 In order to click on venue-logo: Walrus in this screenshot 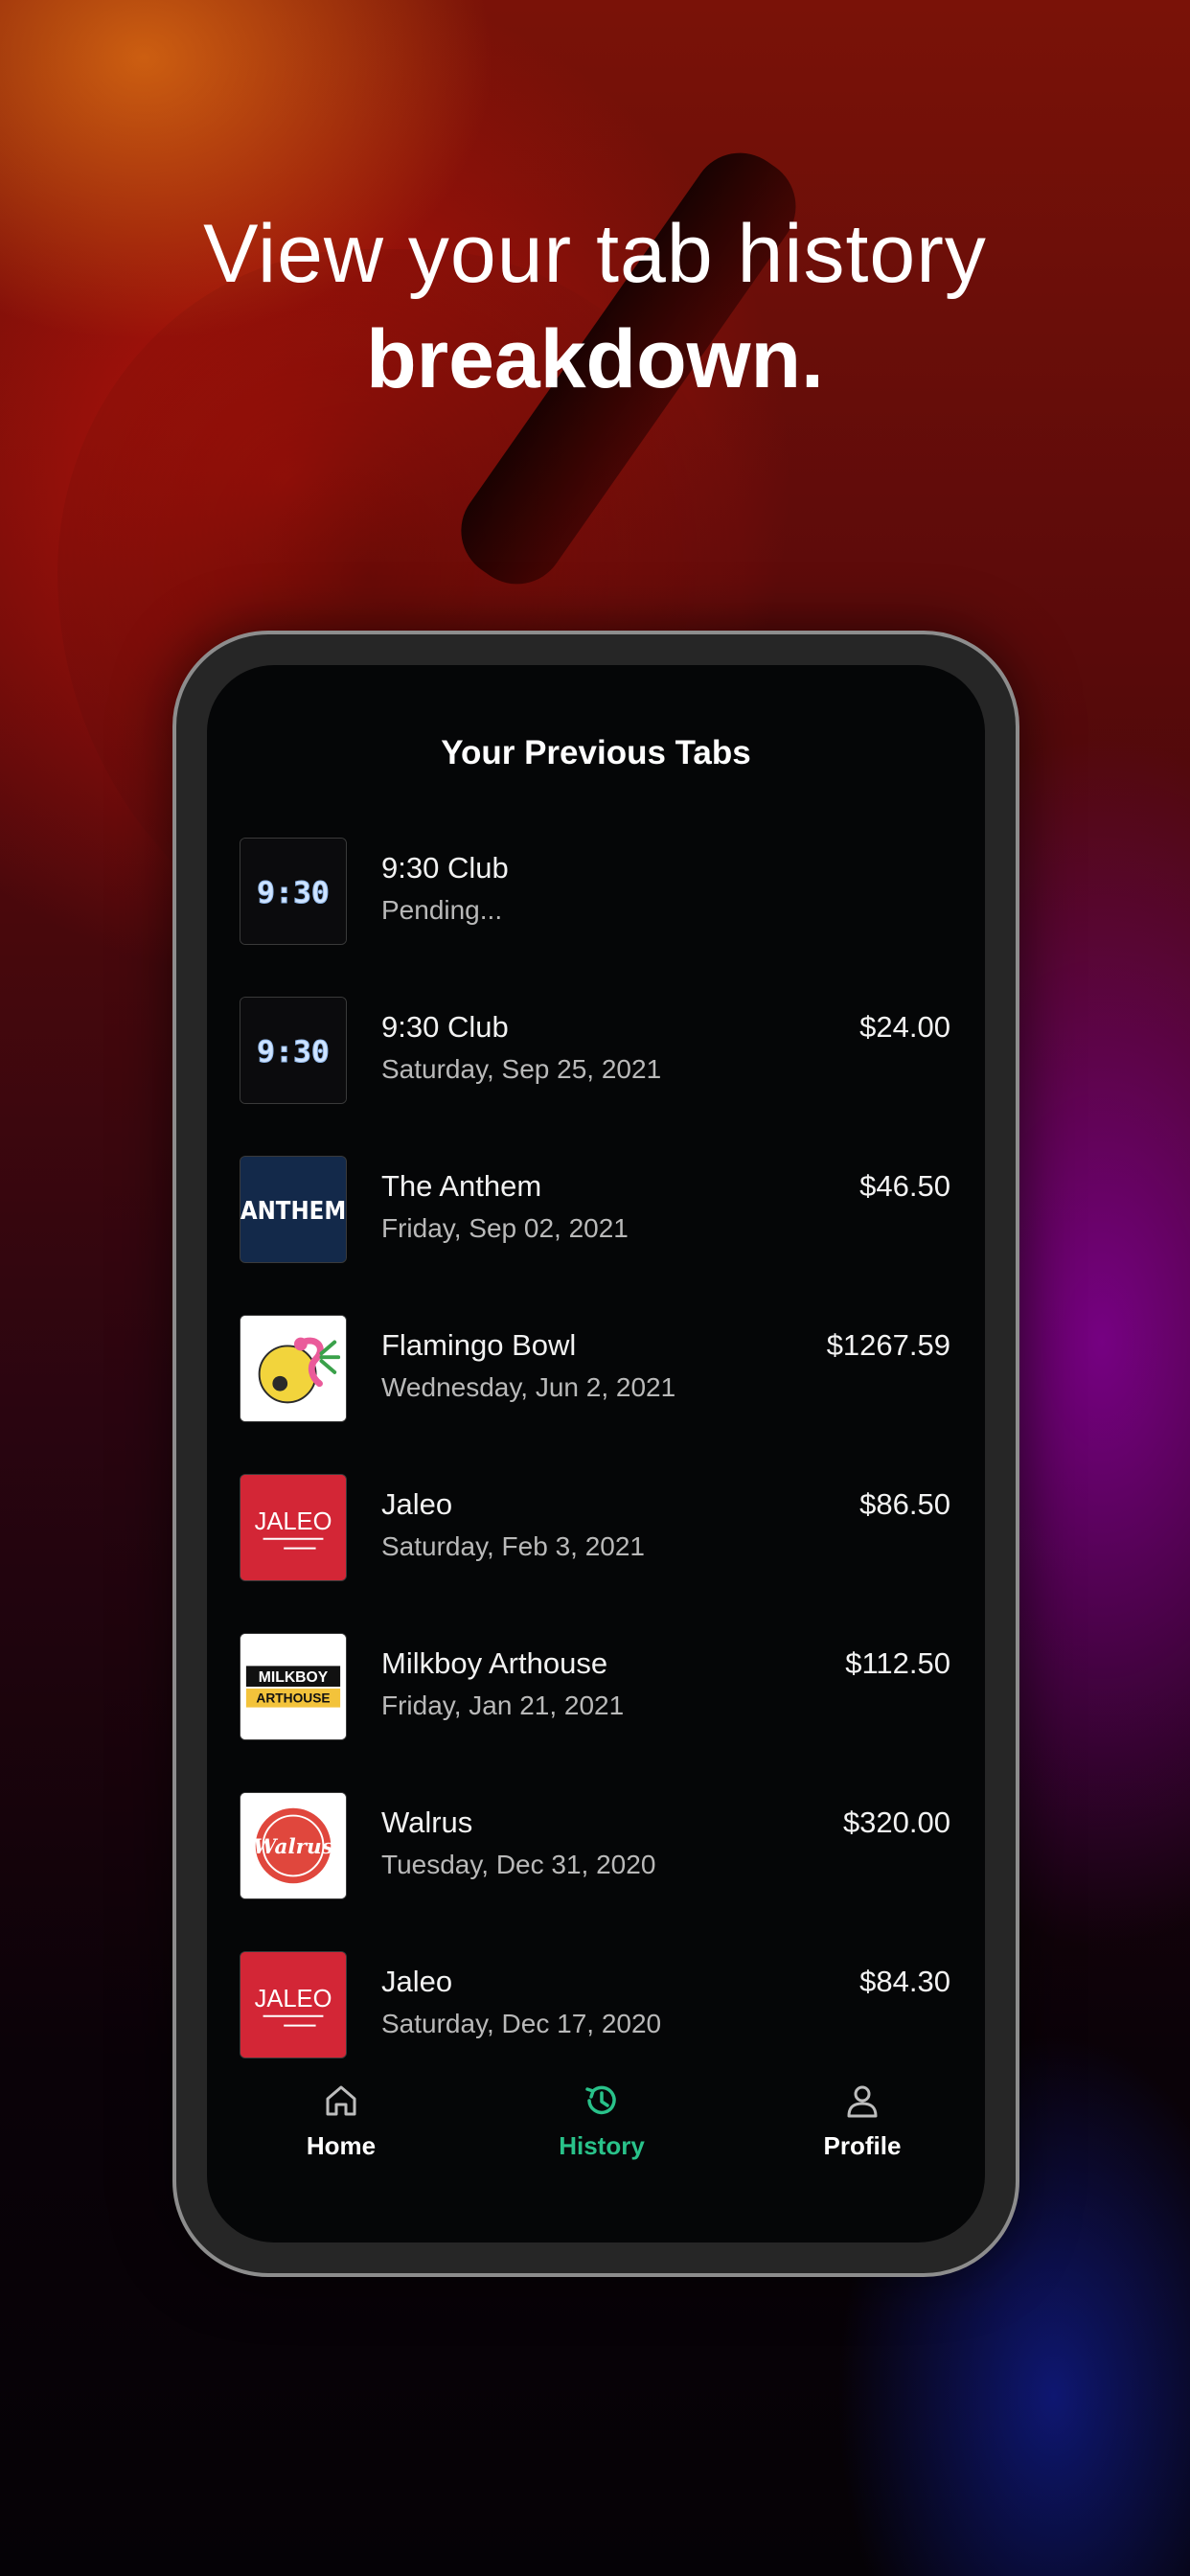, I will do `click(294, 1845)`.